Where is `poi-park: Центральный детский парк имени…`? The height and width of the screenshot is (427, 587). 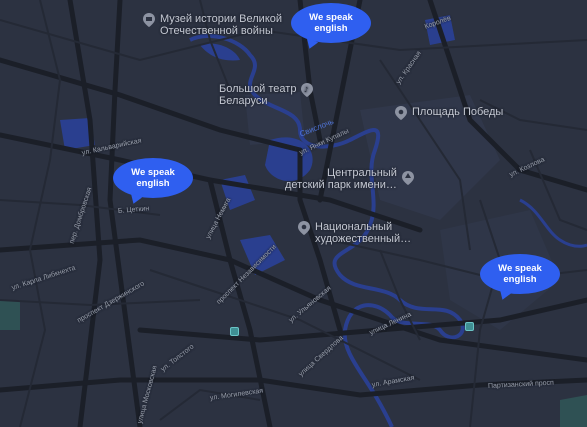 poi-park: Центральный детский парк имени… is located at coordinates (349, 179).